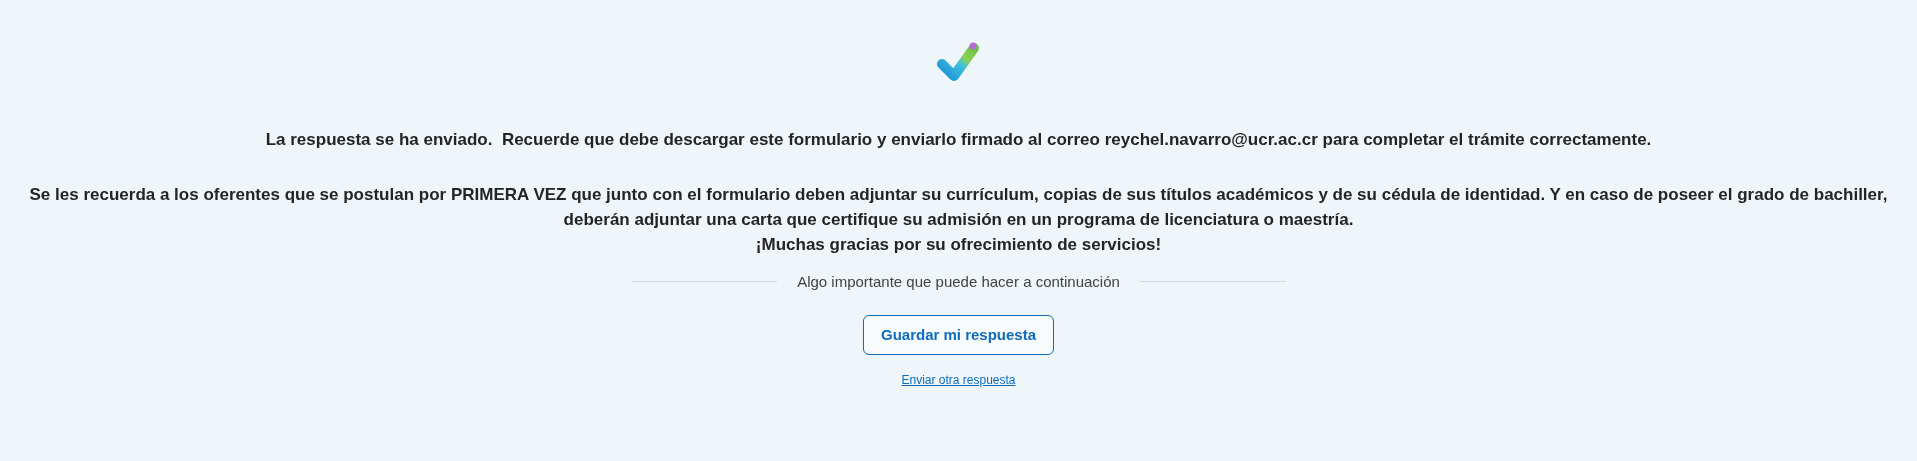 The width and height of the screenshot is (1917, 461). I want to click on save-response-button: Guardar mi respuesta, so click(958, 335).